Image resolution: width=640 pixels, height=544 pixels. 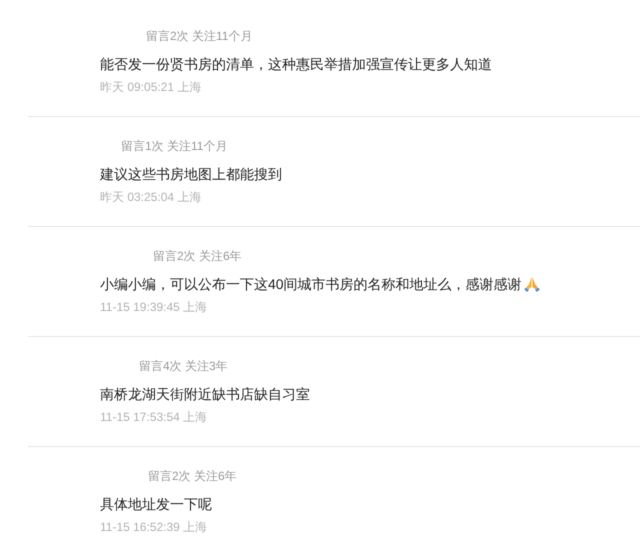 I want to click on comment-time: 11-15 16:52:39 上海, so click(x=154, y=527).